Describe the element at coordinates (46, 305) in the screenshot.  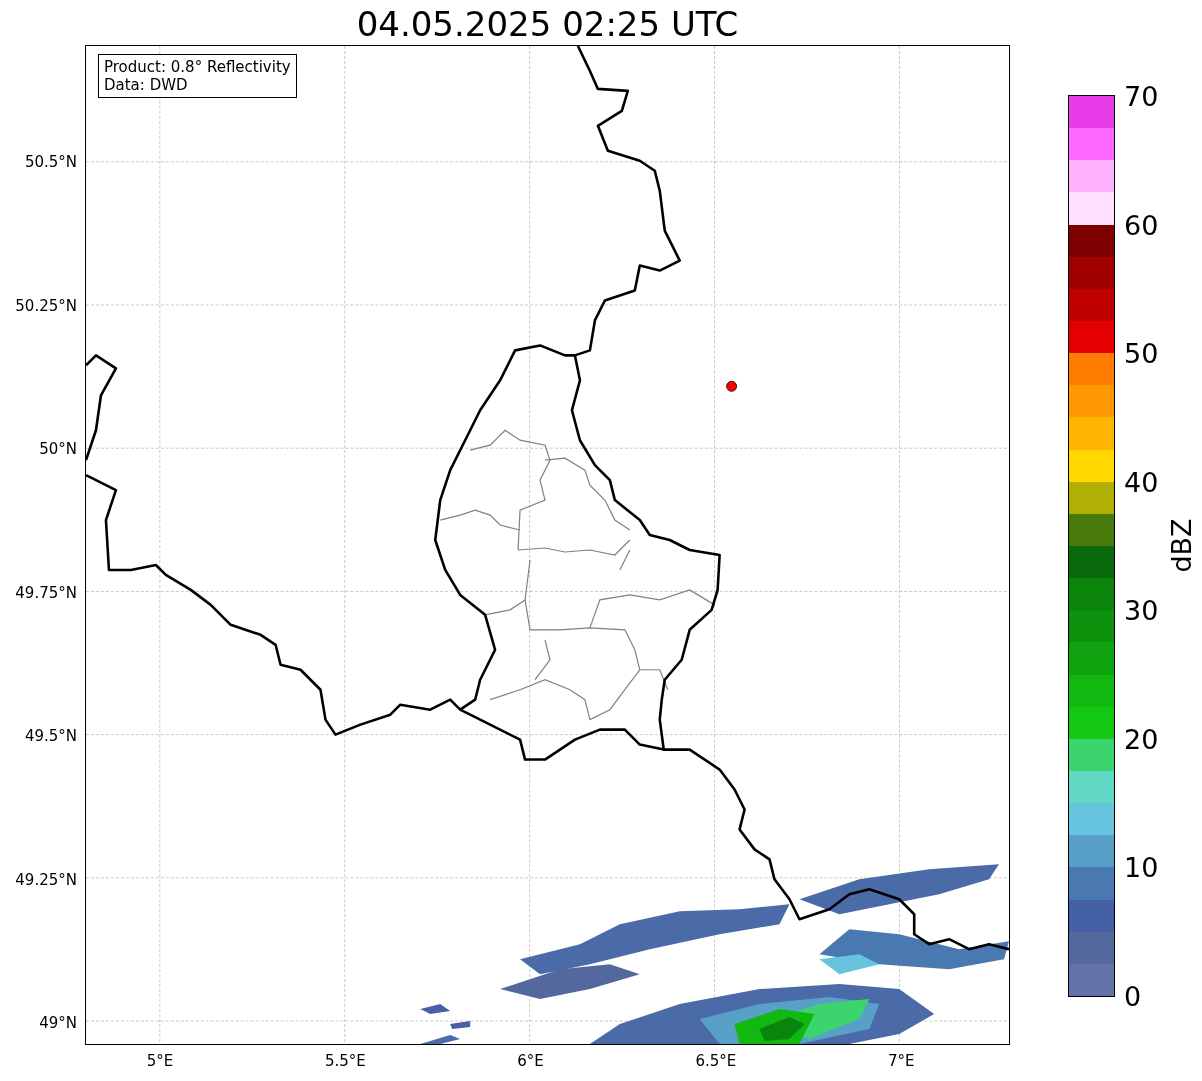
I see `latitude-label: 50.25°N` at that location.